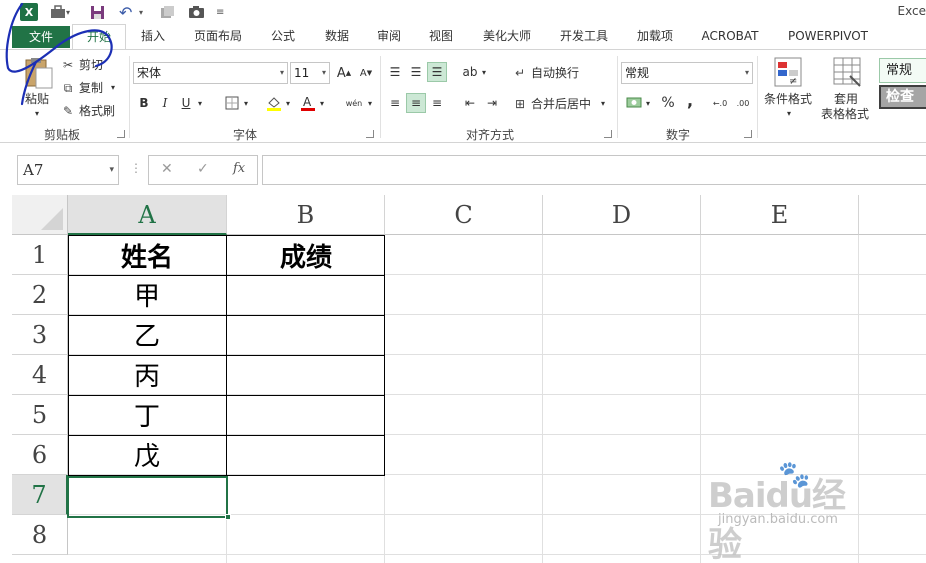 This screenshot has height=563, width=926. What do you see at coordinates (389, 37) in the screenshot?
I see `tab-review: 审阅` at bounding box center [389, 37].